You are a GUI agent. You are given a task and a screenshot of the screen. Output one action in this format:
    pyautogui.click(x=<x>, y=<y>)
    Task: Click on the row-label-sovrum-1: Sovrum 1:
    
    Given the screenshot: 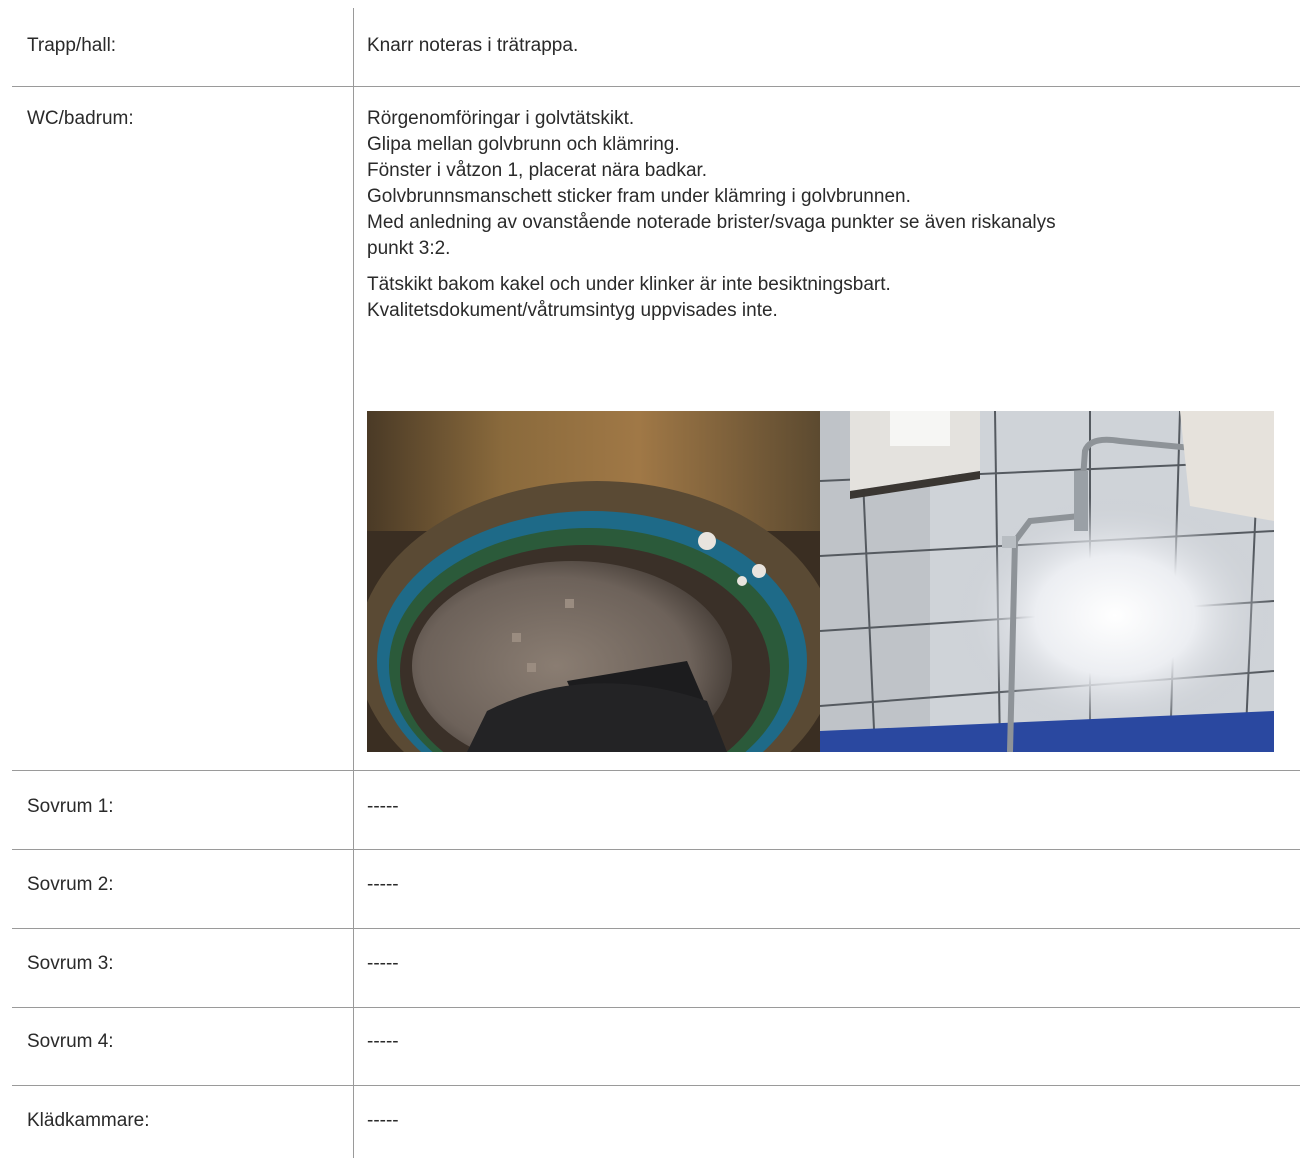 What is the action you would take?
    pyautogui.click(x=70, y=806)
    